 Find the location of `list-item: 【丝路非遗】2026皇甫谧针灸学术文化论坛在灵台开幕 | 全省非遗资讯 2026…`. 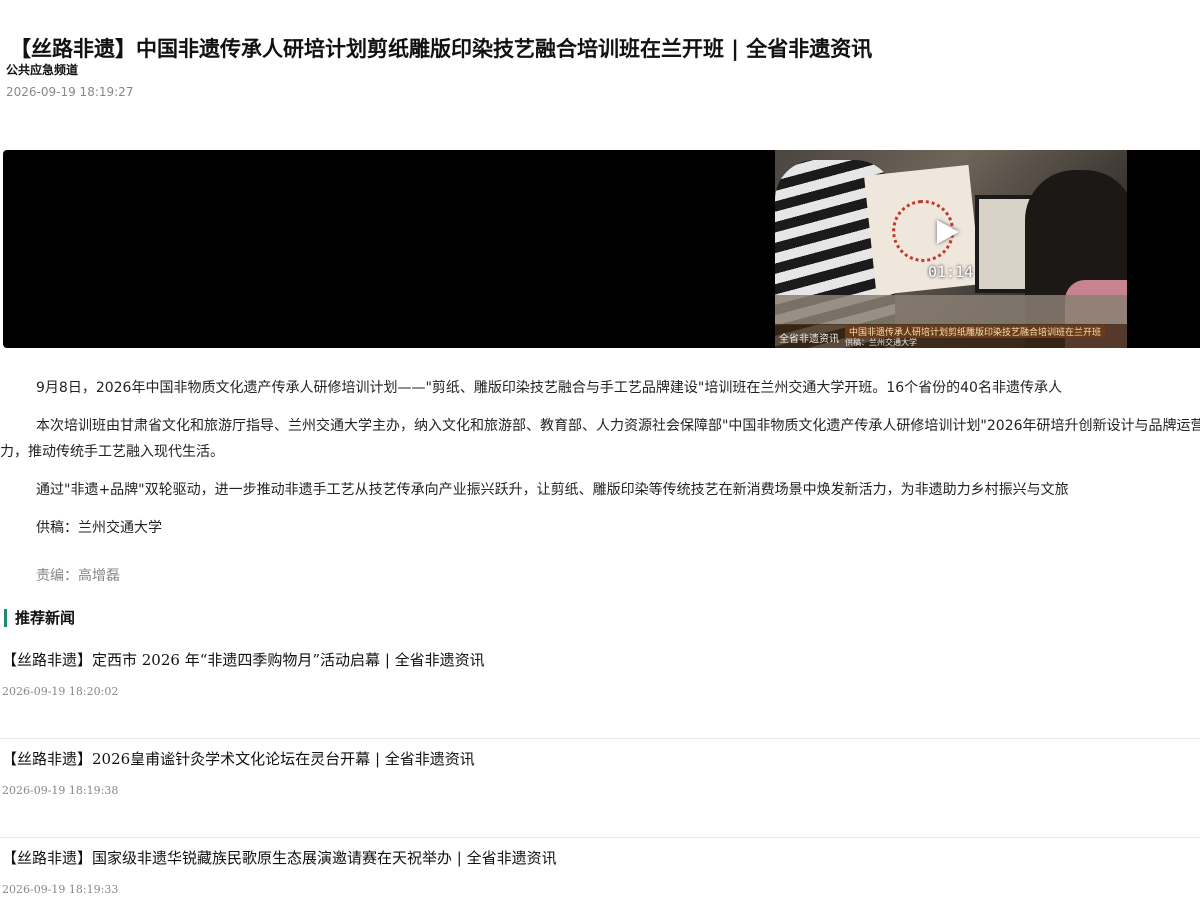

list-item: 【丝路非遗】2026皇甫谧针灸学术文化论坛在灵台开幕 | 全省非遗资讯 2026… is located at coordinates (600, 788).